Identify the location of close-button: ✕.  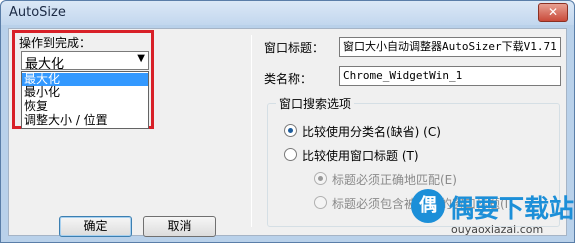
(553, 12).